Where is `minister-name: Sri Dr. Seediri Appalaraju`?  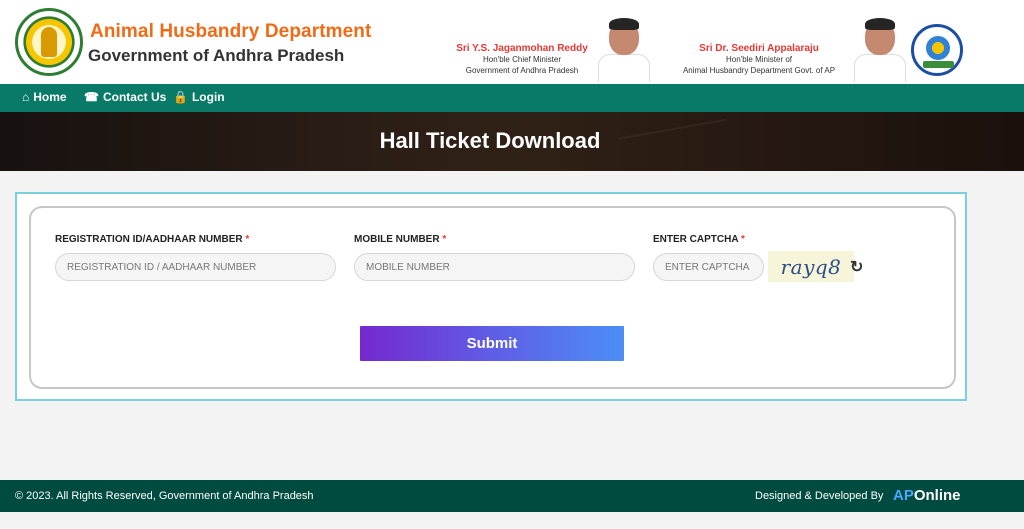 minister-name: Sri Dr. Seediri Appalaraju is located at coordinates (759, 48).